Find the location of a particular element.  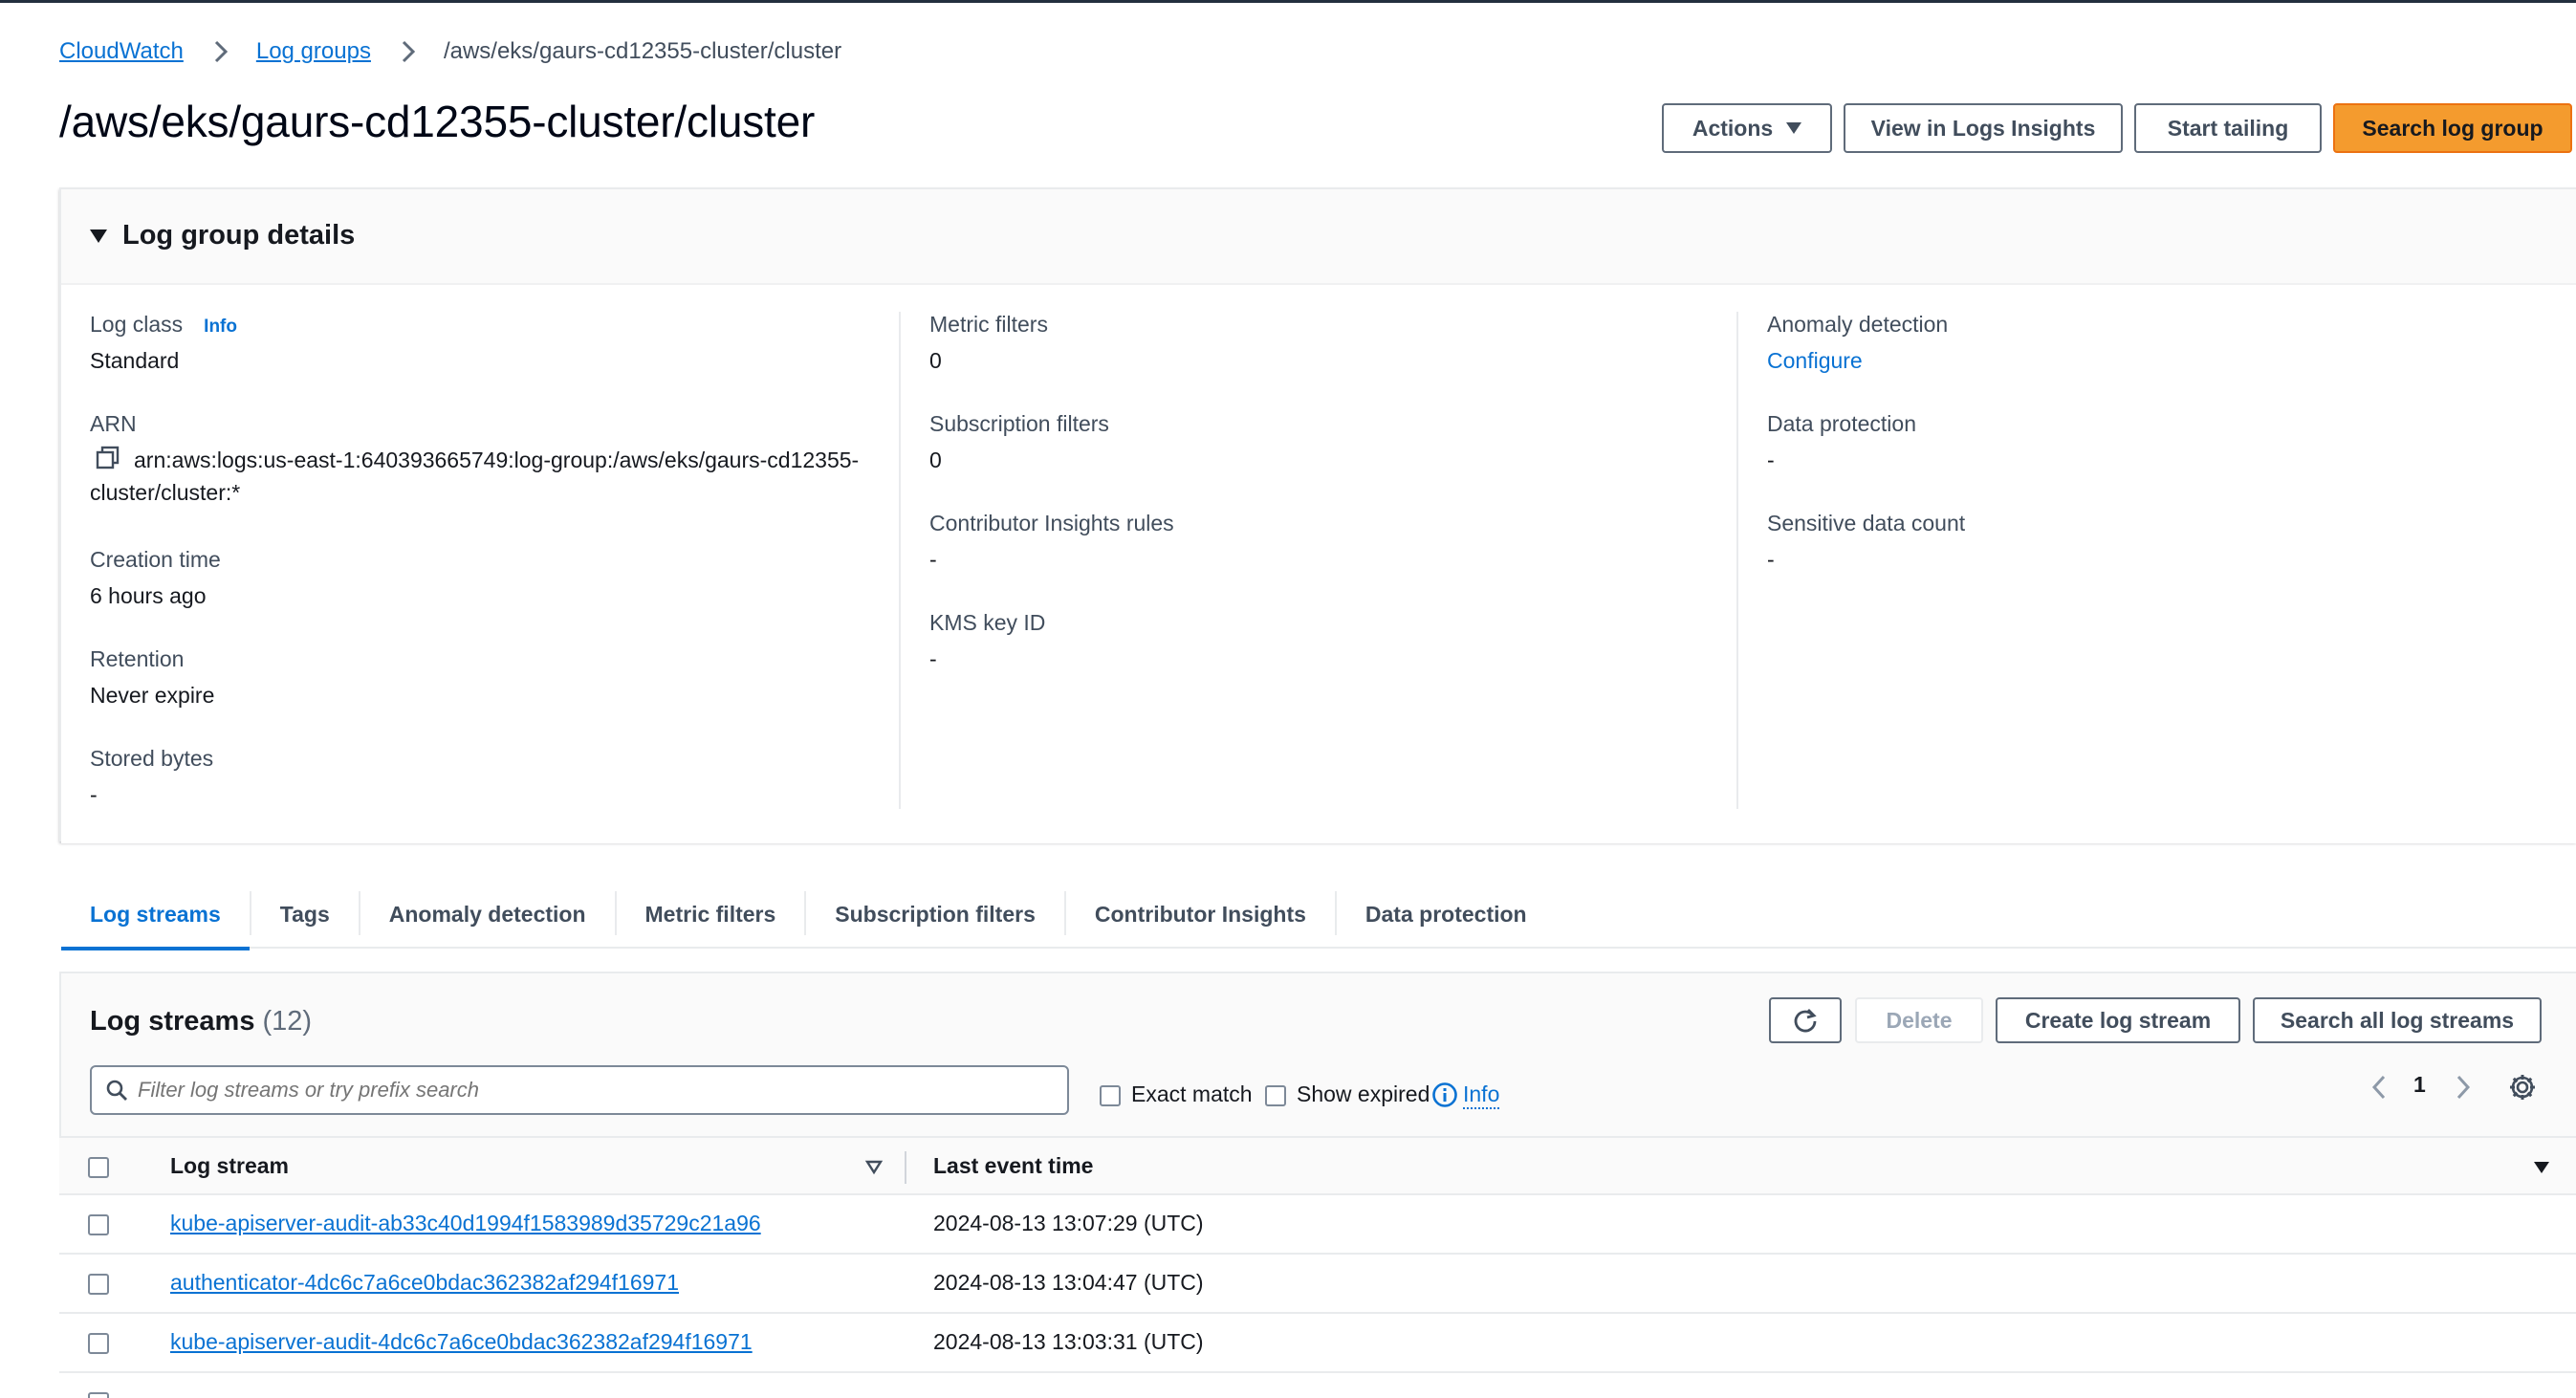

start-tailing-button: Start tailing is located at coordinates (2228, 128).